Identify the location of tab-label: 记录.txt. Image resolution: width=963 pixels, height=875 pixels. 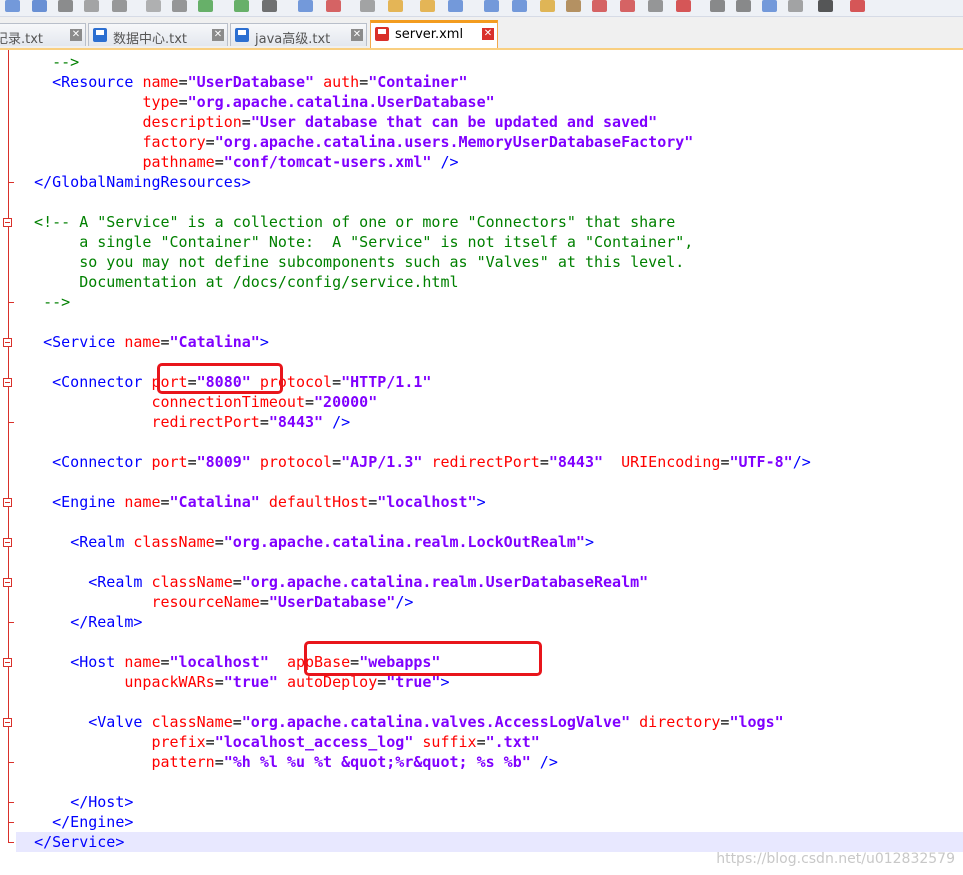
(22, 39).